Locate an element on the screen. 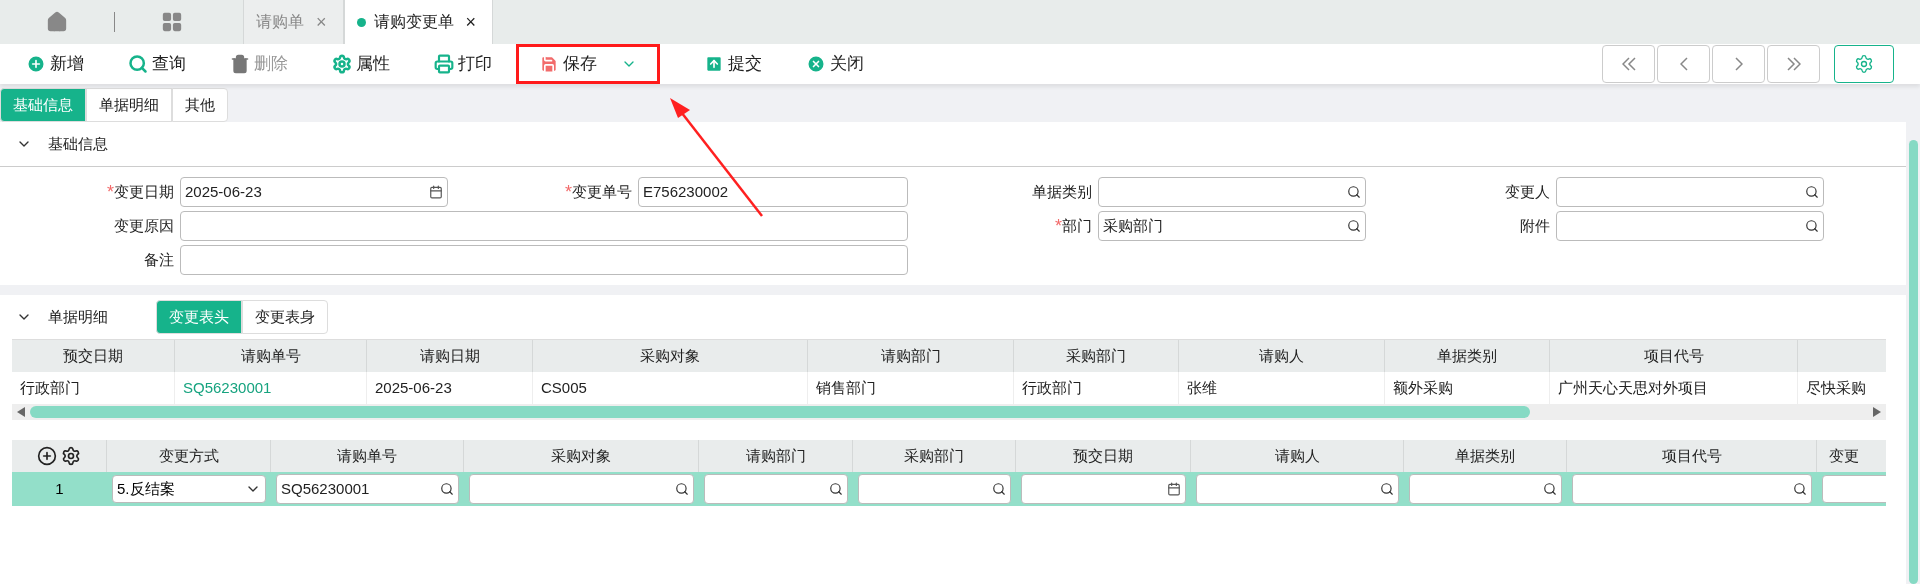 The width and height of the screenshot is (1920, 584). toolbar-button: 新增 is located at coordinates (55, 64).